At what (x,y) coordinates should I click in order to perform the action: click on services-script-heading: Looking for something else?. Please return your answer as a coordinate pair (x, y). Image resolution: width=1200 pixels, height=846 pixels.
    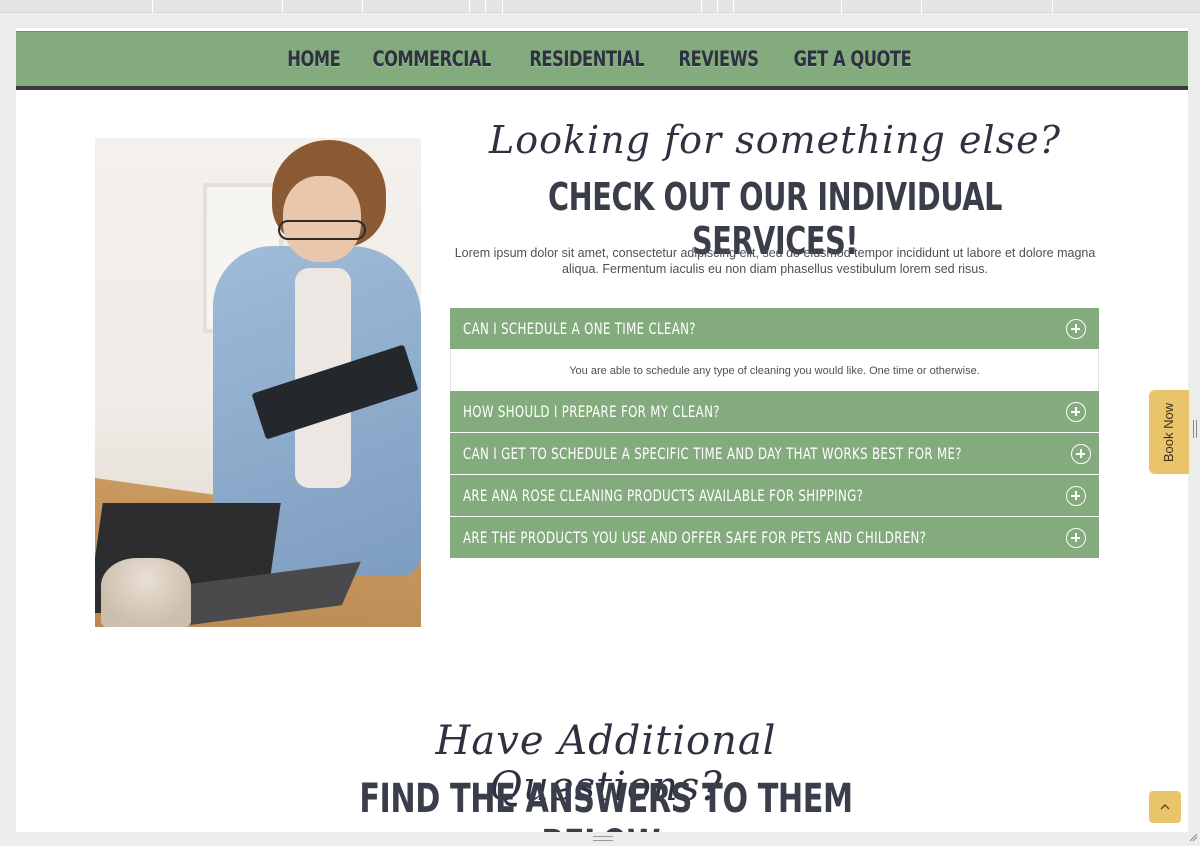
    Looking at the image, I should click on (775, 140).